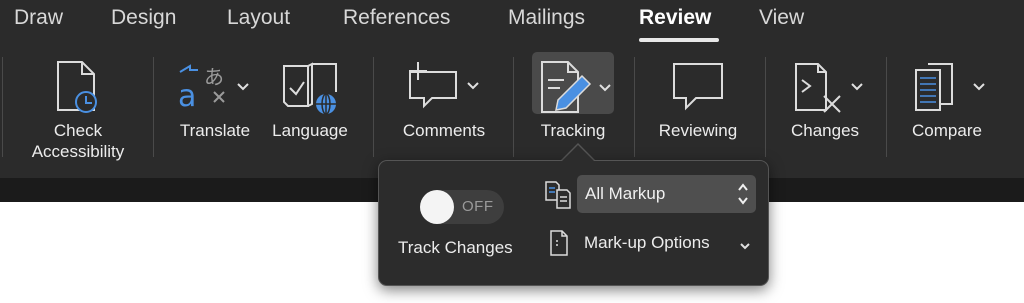  I want to click on check-accessibility-label-line2: Accessibility, so click(78, 151).